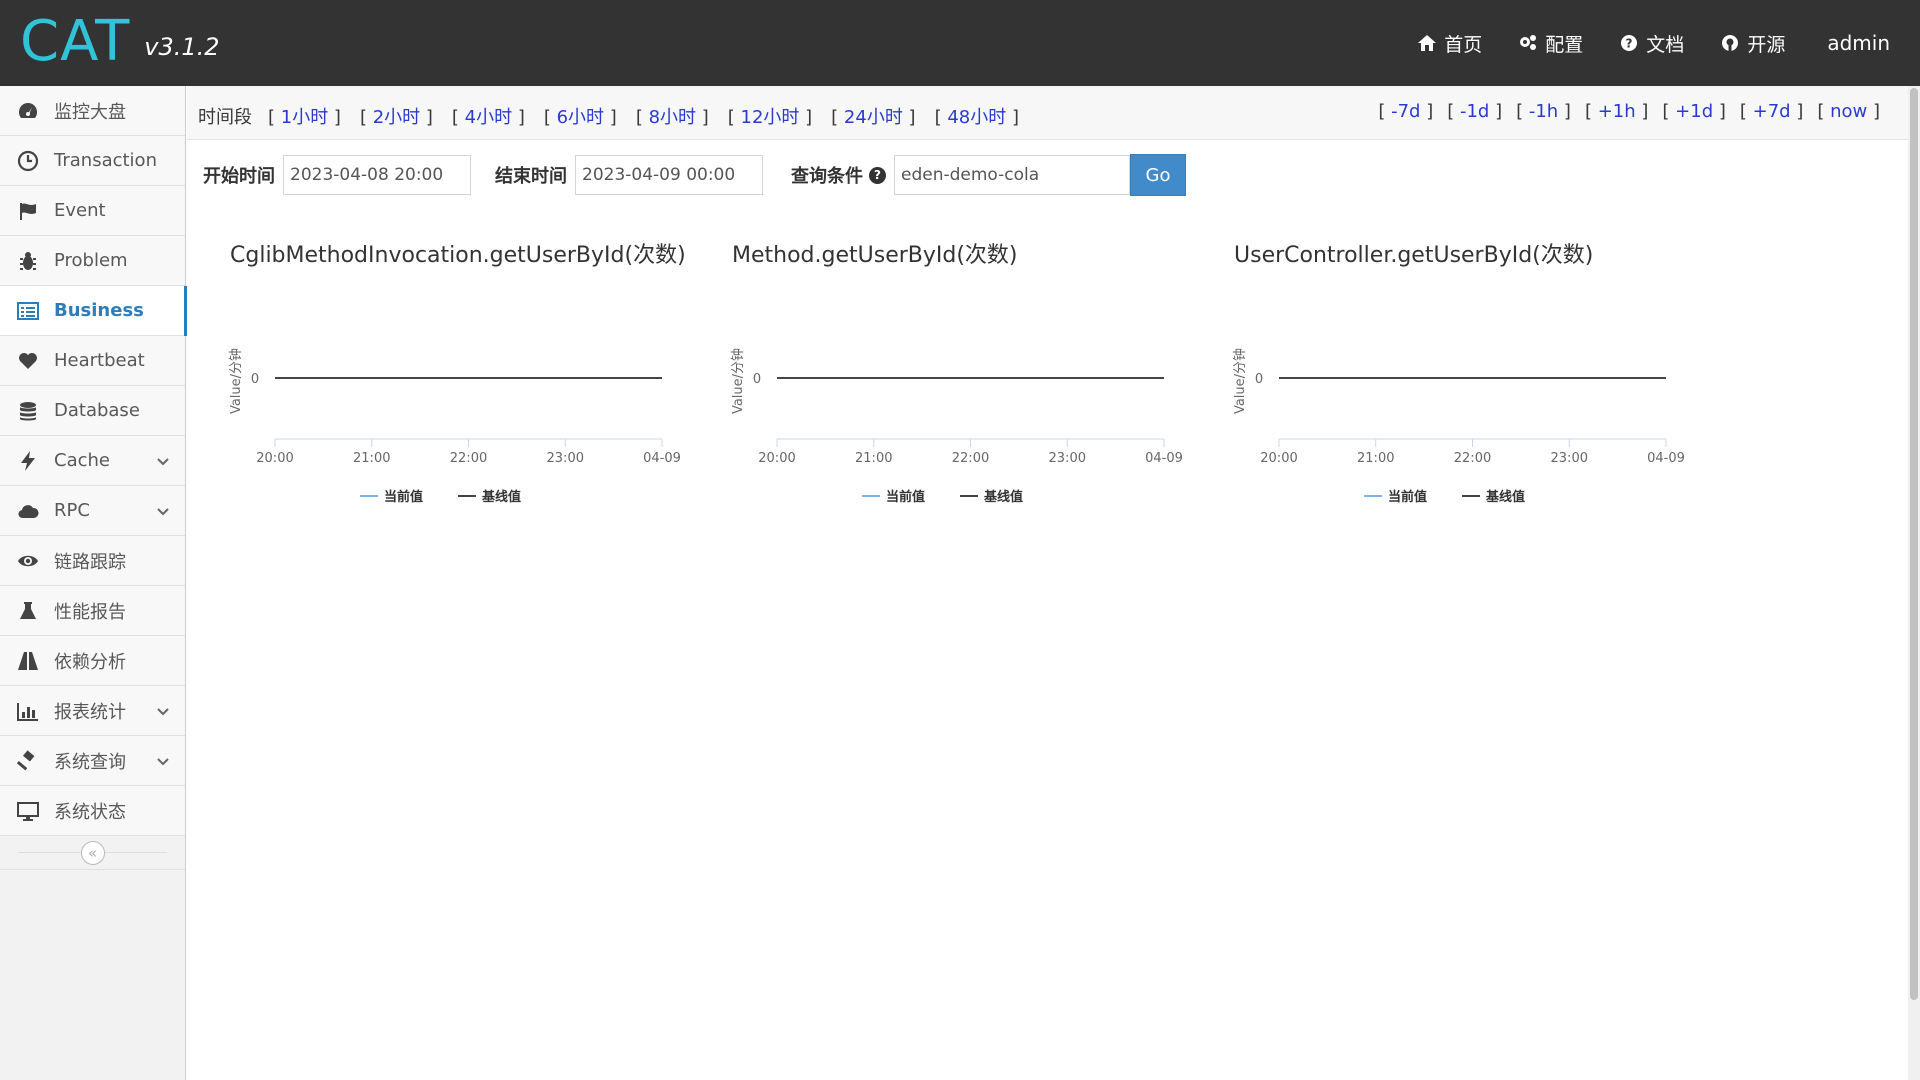 The image size is (1920, 1080). Describe the element at coordinates (1766, 44) in the screenshot. I see `nav-opensource-label: 开源` at that location.